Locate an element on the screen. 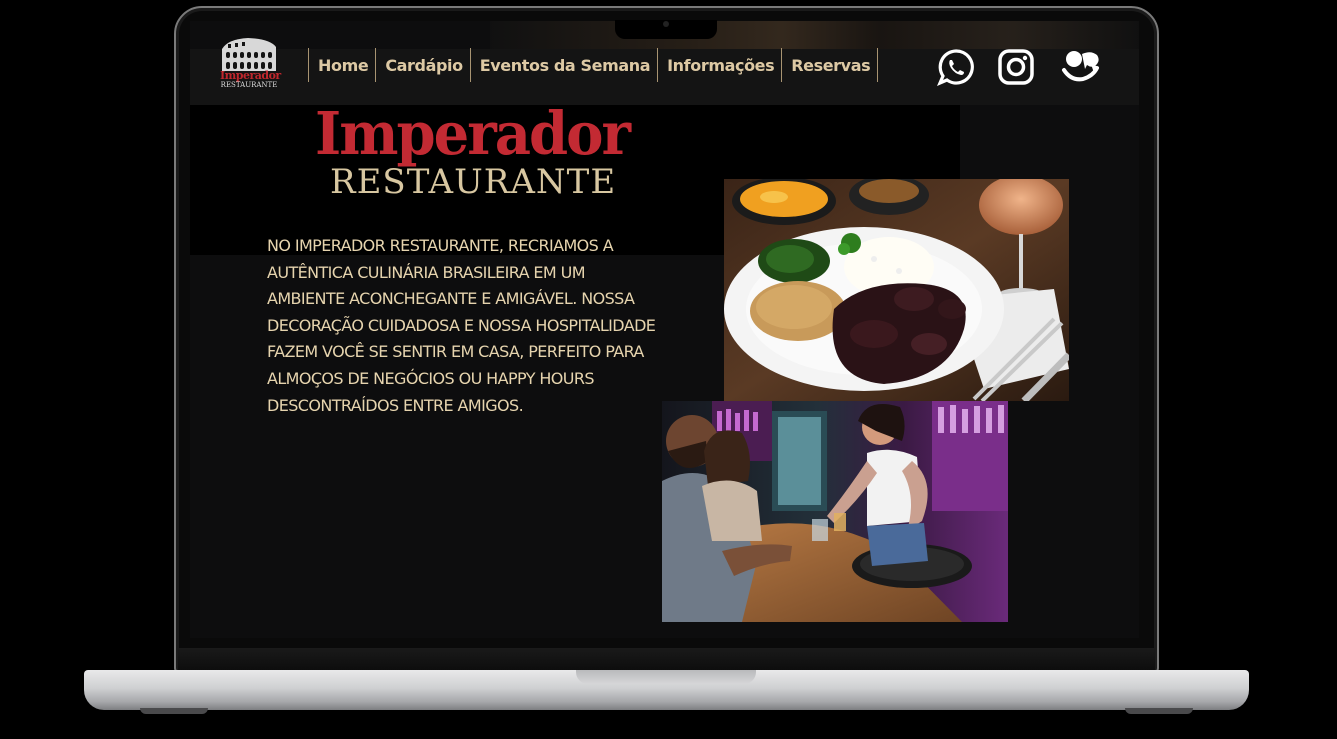 The image size is (1337, 739). whatsapp-icon is located at coordinates (955, 67).